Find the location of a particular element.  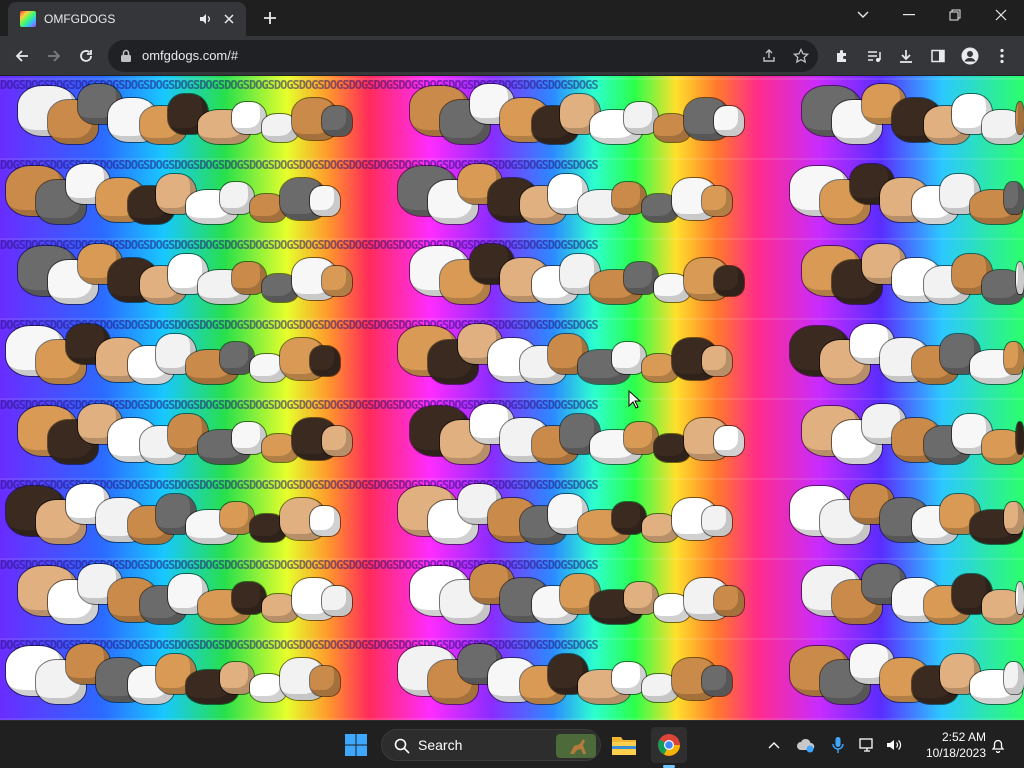

reload-button is located at coordinates (86, 56).